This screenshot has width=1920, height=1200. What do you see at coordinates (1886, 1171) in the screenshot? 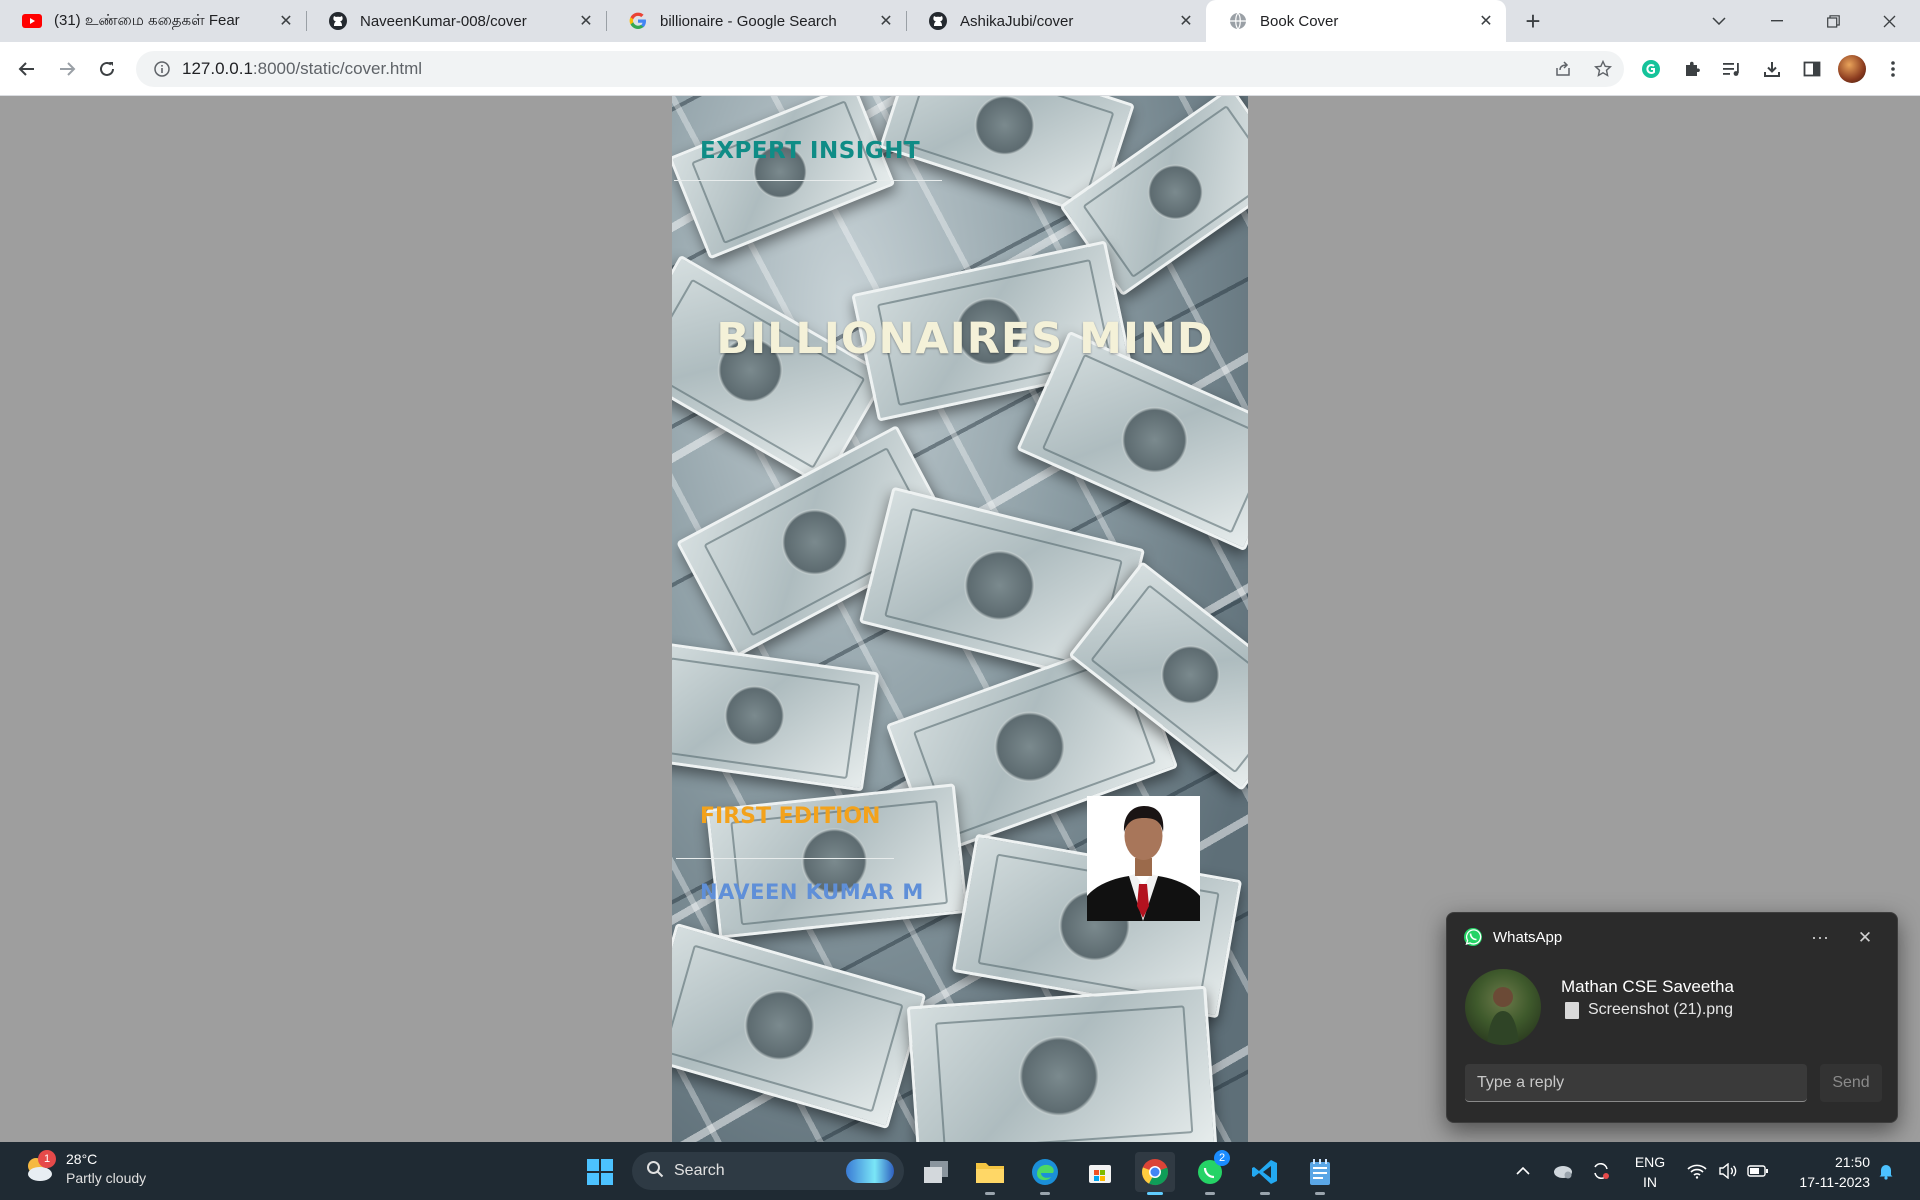
I see `notification-bell-icon` at bounding box center [1886, 1171].